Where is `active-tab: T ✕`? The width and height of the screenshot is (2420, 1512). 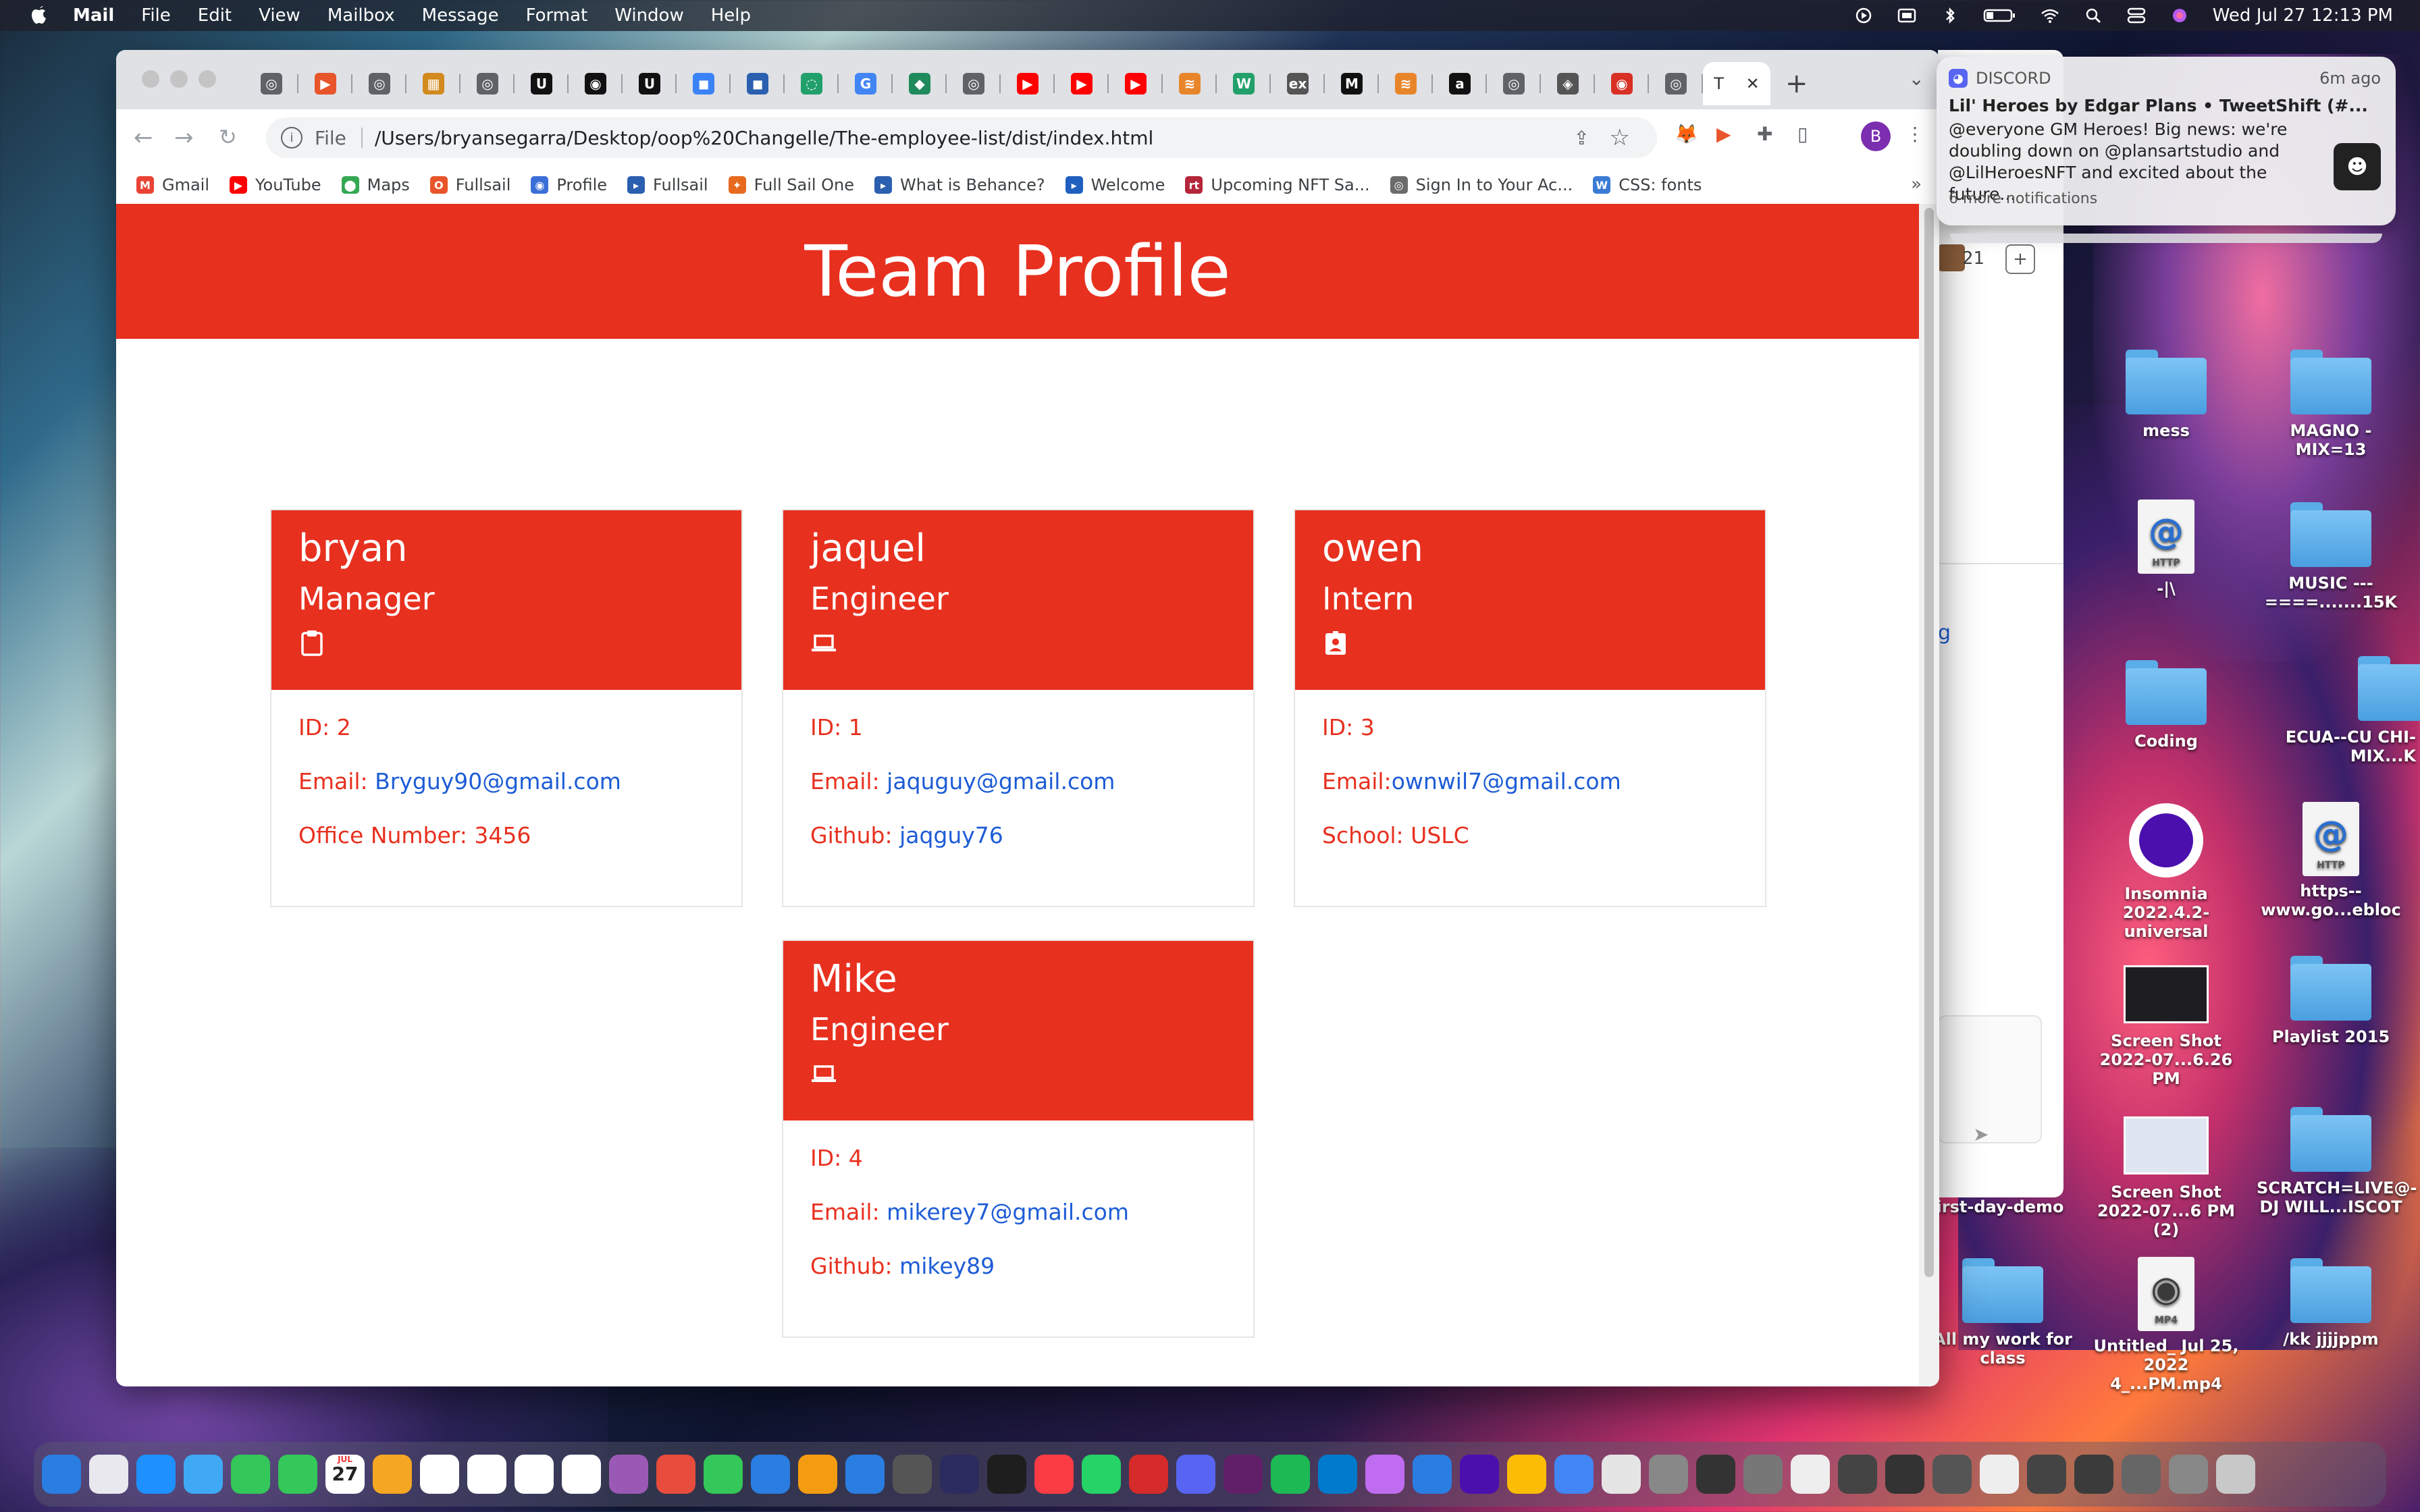 active-tab: T ✕ is located at coordinates (1736, 83).